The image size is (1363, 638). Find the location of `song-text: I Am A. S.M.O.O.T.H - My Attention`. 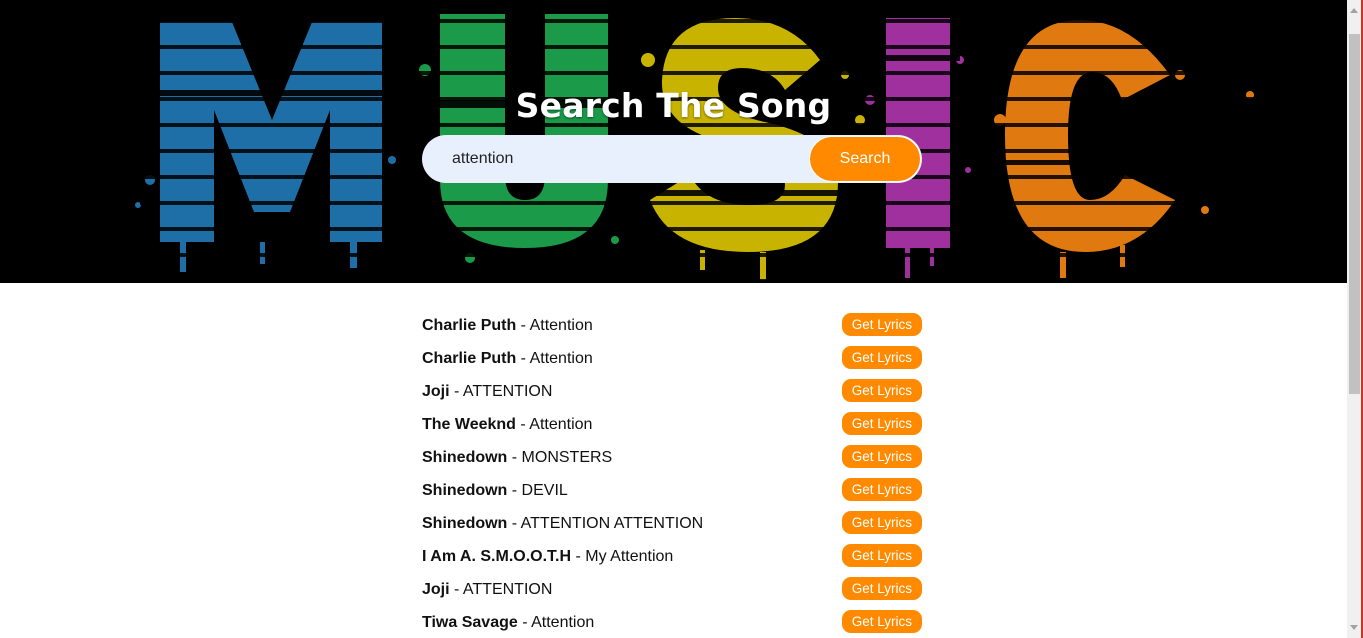

song-text: I Am A. S.M.O.O.T.H - My Attention is located at coordinates (547, 557).